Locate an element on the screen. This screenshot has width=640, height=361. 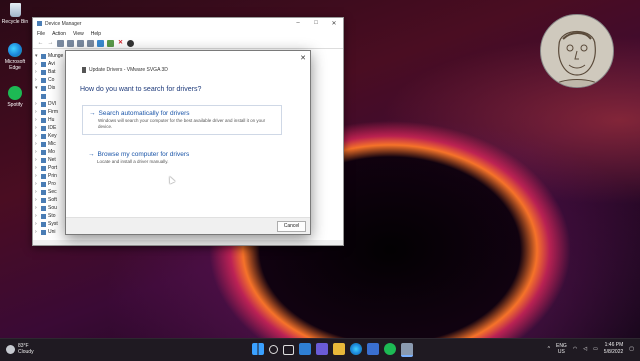
chat-icon is located at coordinates (322, 349).